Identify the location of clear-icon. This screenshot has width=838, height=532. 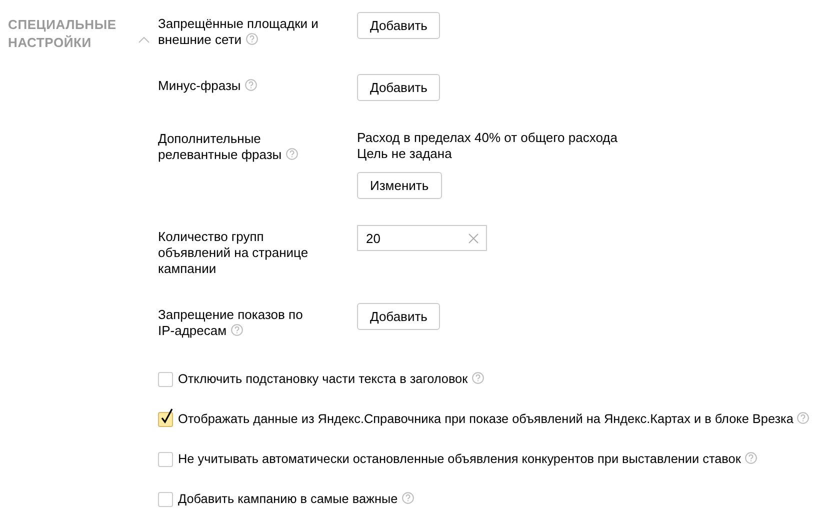
(473, 238).